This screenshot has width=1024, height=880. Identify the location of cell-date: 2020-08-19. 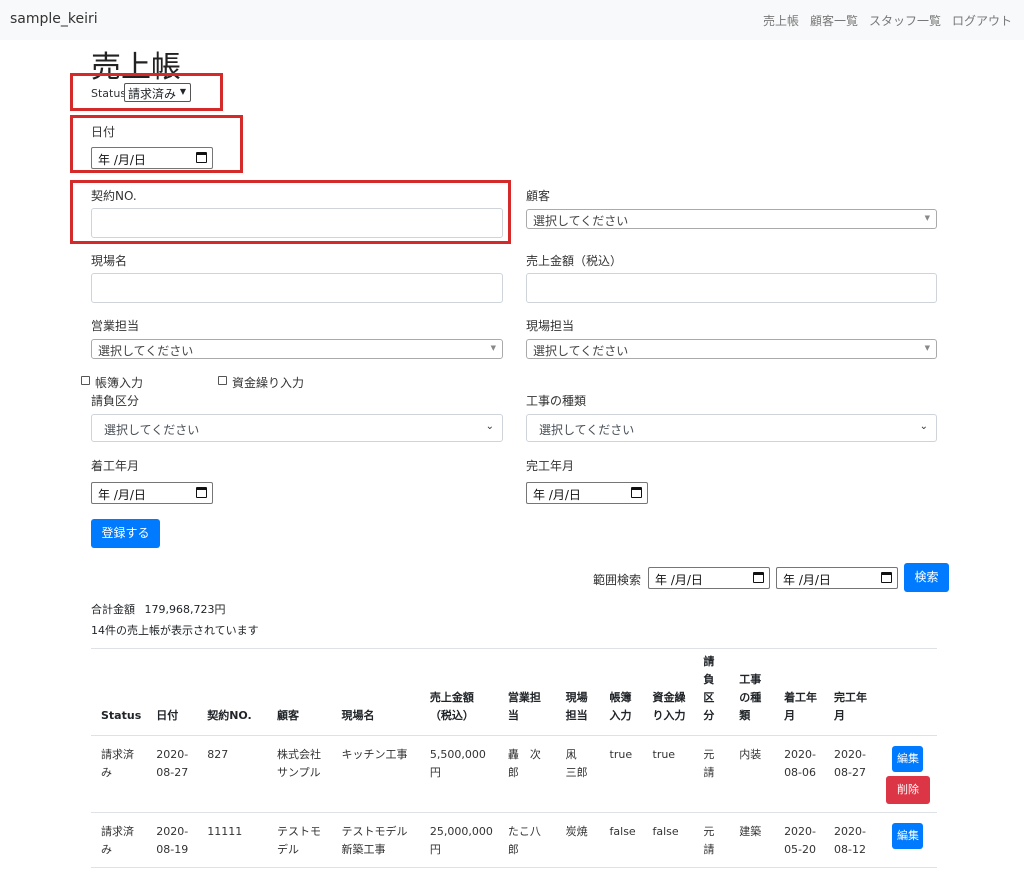
(172, 840).